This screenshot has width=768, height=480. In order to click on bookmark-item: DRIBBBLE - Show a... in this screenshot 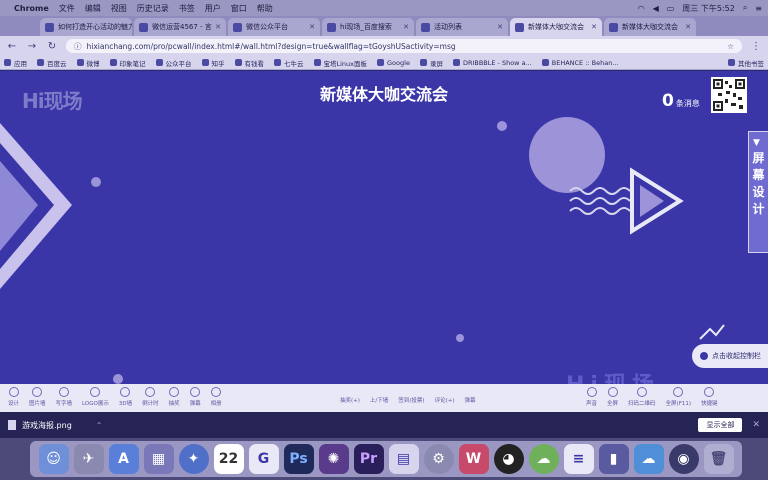, I will do `click(492, 63)`.